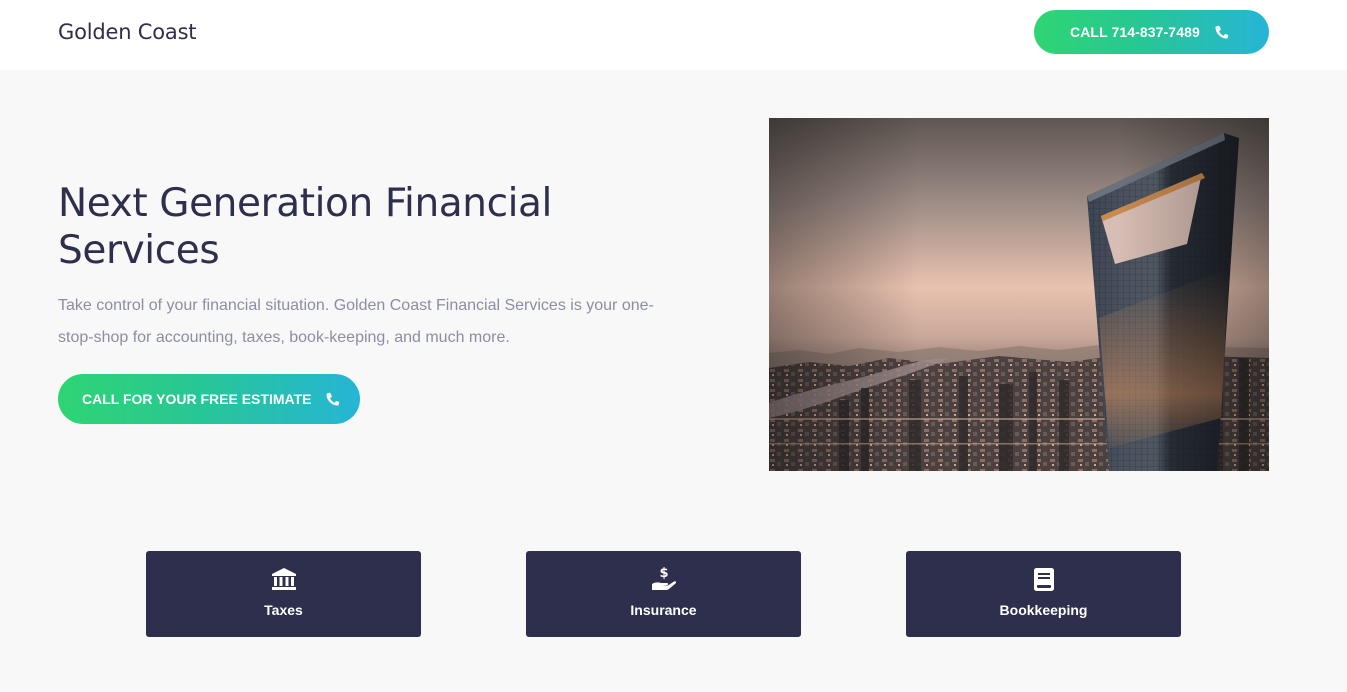  What do you see at coordinates (283, 594) in the screenshot?
I see `service-card-taxes: Taxes` at bounding box center [283, 594].